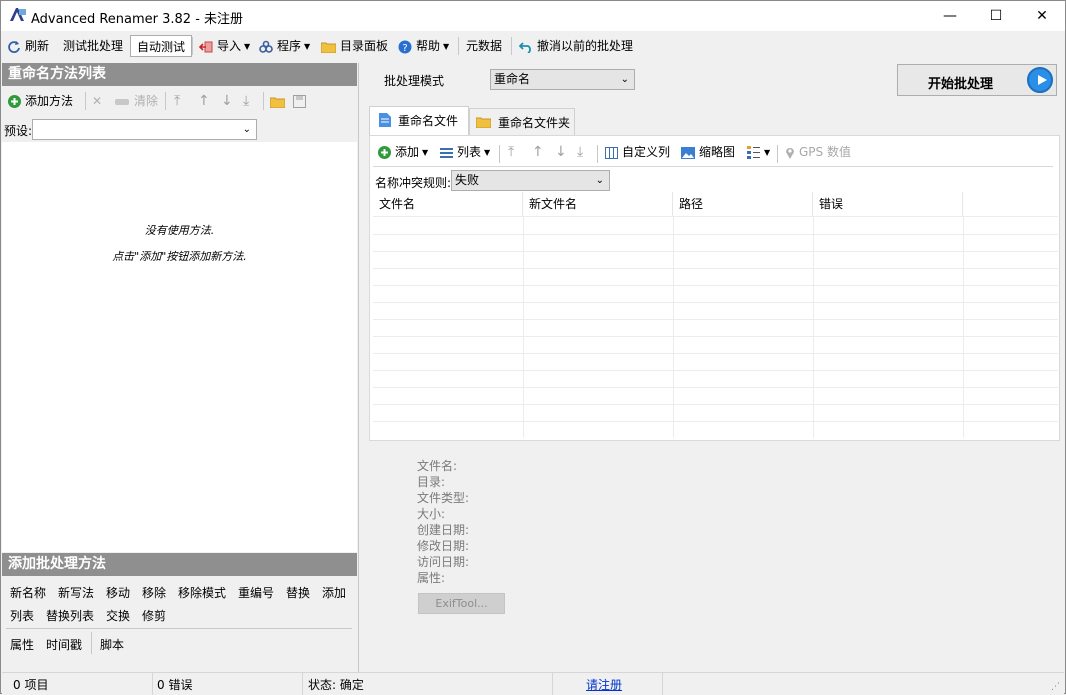 This screenshot has height=695, width=1066. Describe the element at coordinates (118, 592) in the screenshot. I see `method-move: 移动` at that location.